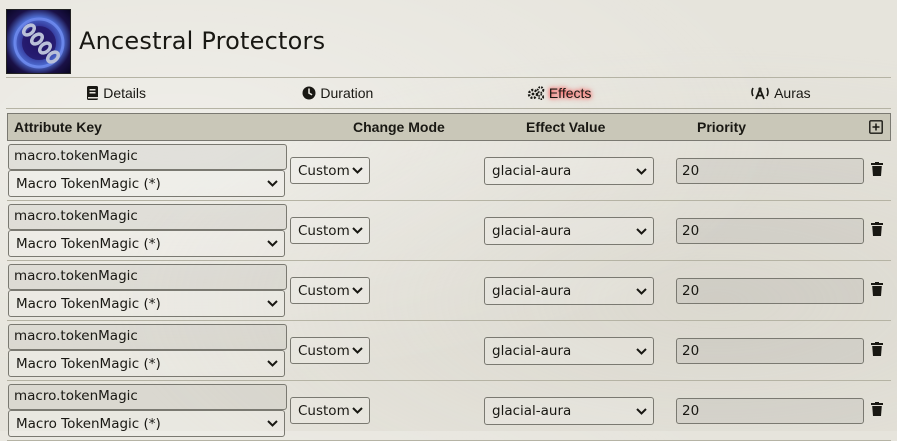 The width and height of the screenshot is (897, 441). What do you see at coordinates (760, 93) in the screenshot?
I see `broadcast-tower-icon` at bounding box center [760, 93].